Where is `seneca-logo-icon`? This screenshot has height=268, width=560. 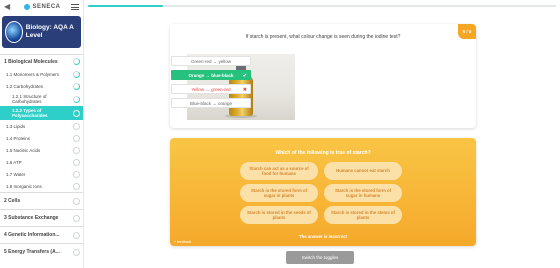
seneca-logo-icon is located at coordinates (27, 7).